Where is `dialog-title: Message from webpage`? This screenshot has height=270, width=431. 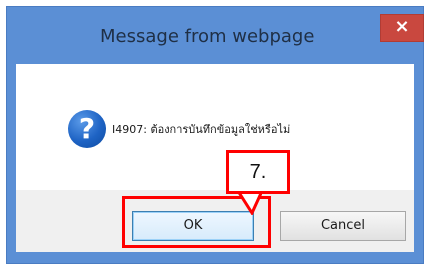 dialog-title: Message from webpage is located at coordinates (207, 36).